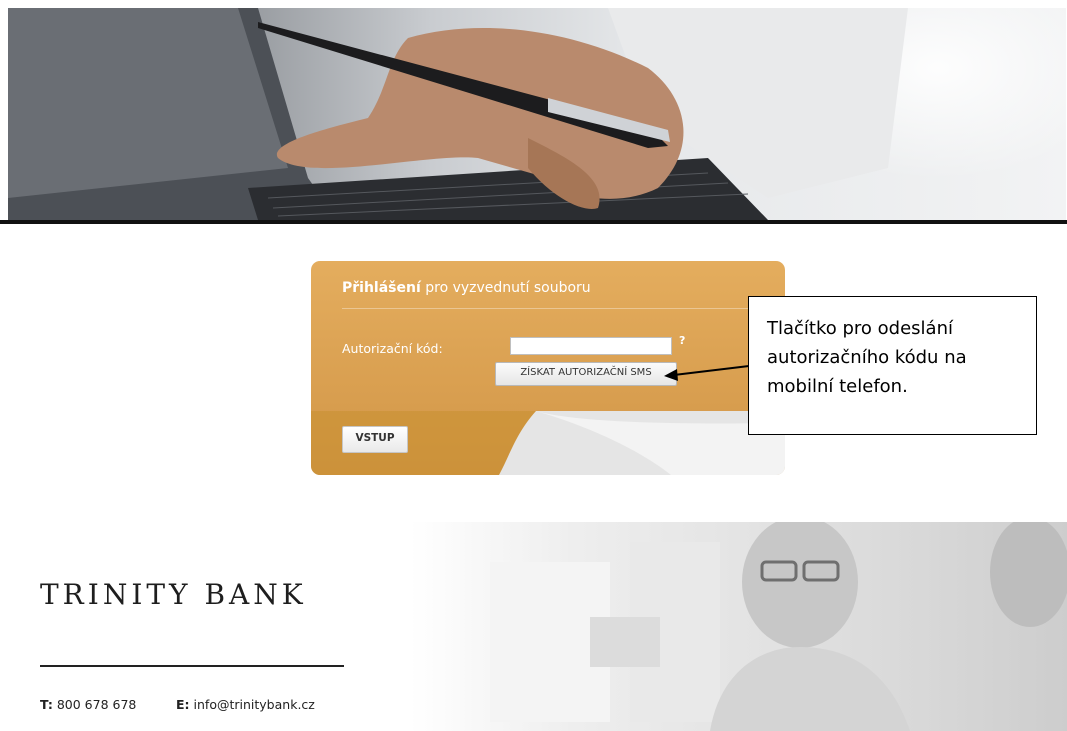  What do you see at coordinates (505, 288) in the screenshot?
I see `login-title-rest: pro vyzvednutí souboru` at bounding box center [505, 288].